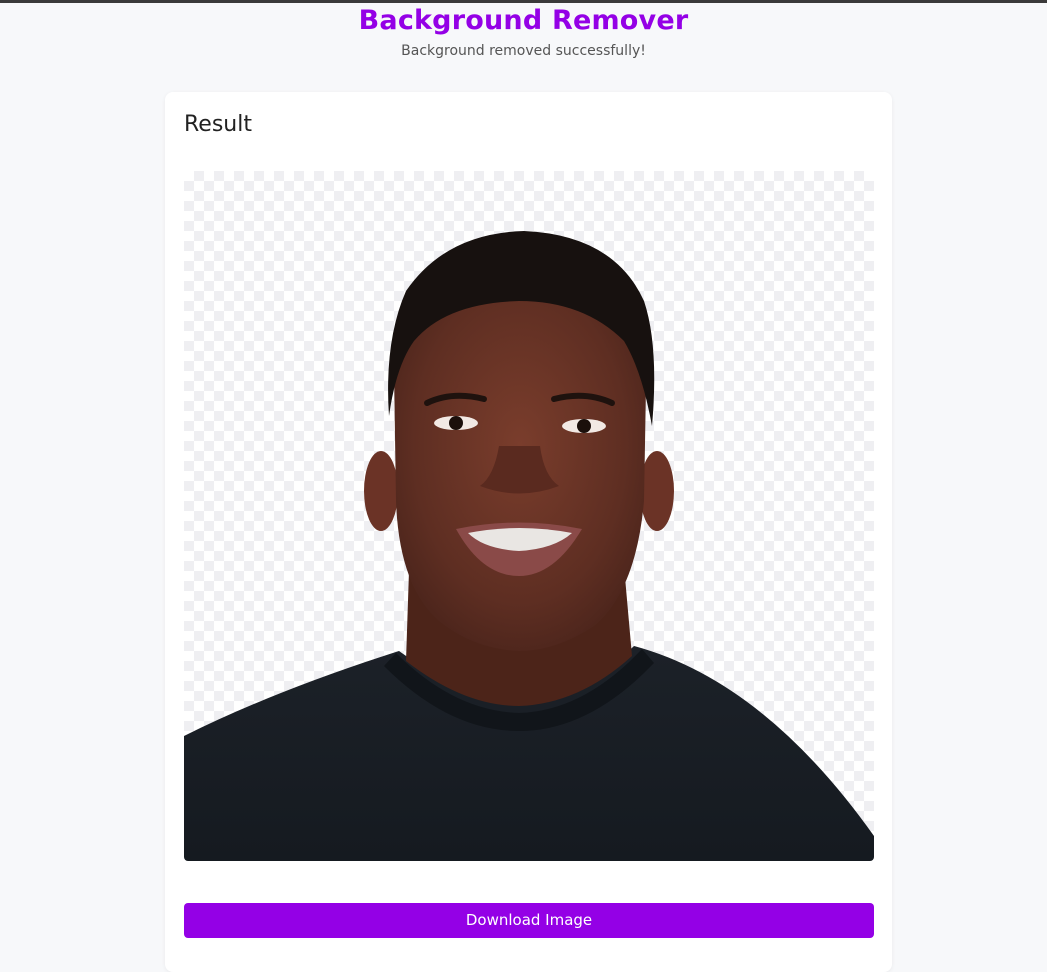  What do you see at coordinates (523, 51) in the screenshot?
I see `status-message: Background removed successfully!` at bounding box center [523, 51].